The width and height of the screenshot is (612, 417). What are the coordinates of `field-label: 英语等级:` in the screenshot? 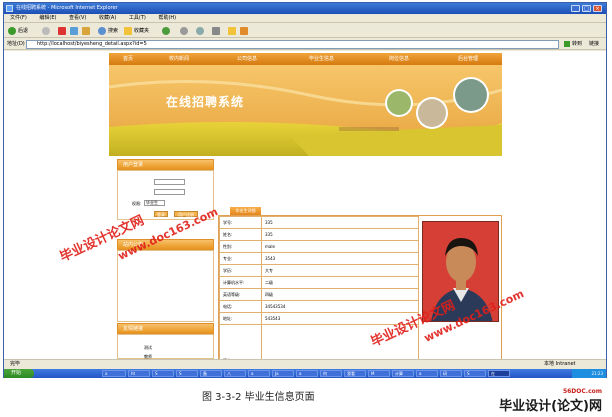 It's located at (240, 294).